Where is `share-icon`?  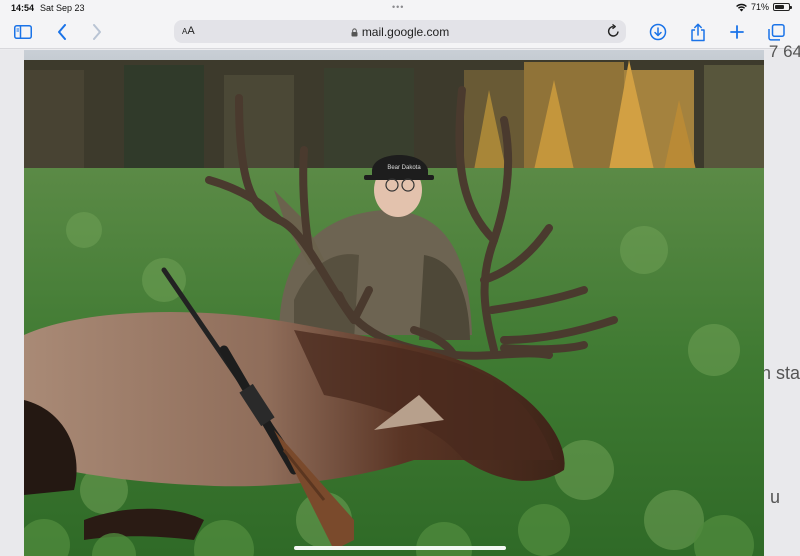 share-icon is located at coordinates (698, 32).